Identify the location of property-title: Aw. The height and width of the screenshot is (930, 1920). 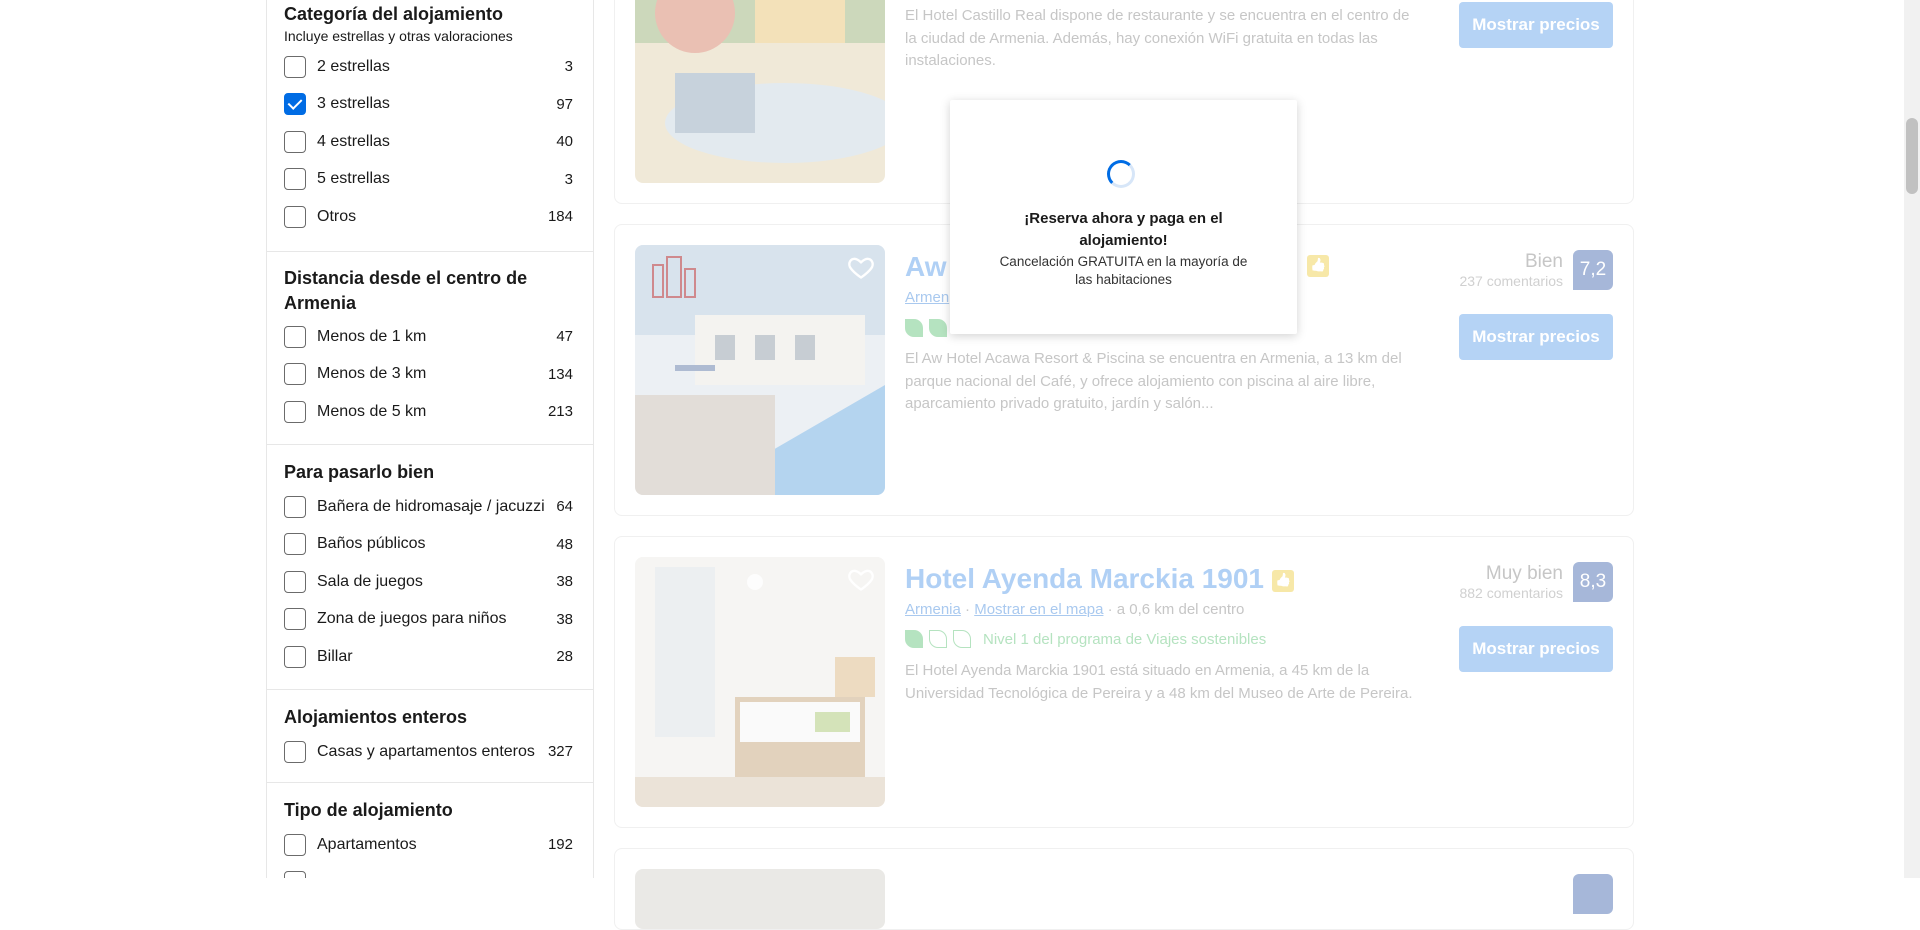
(926, 267).